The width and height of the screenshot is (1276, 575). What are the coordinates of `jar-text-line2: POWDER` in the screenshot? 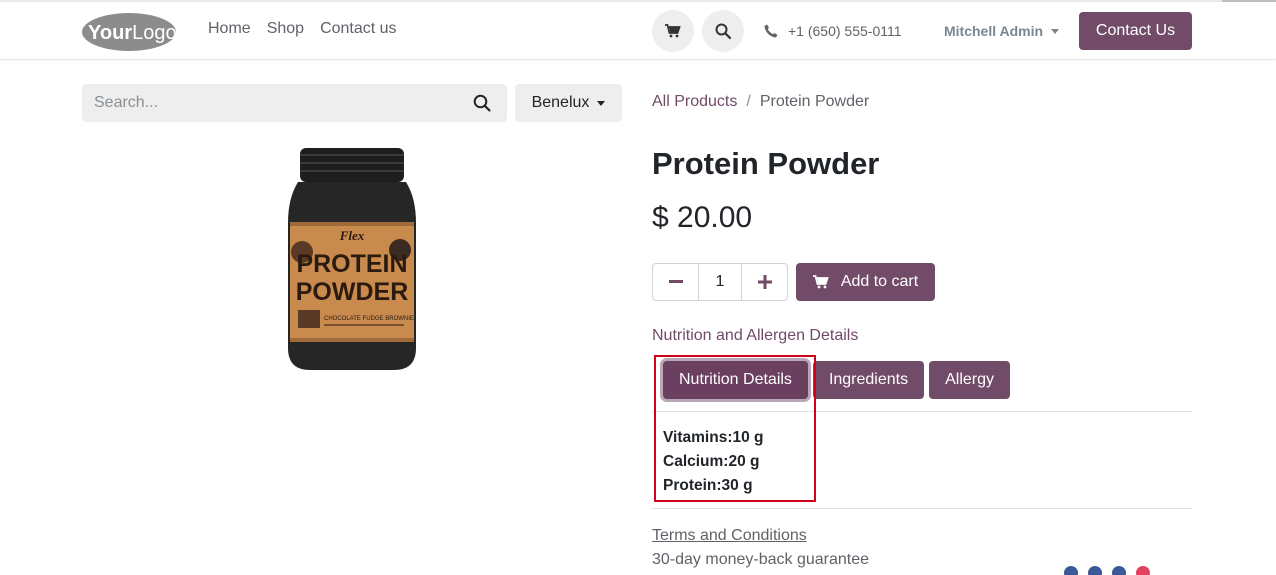 It's located at (352, 292).